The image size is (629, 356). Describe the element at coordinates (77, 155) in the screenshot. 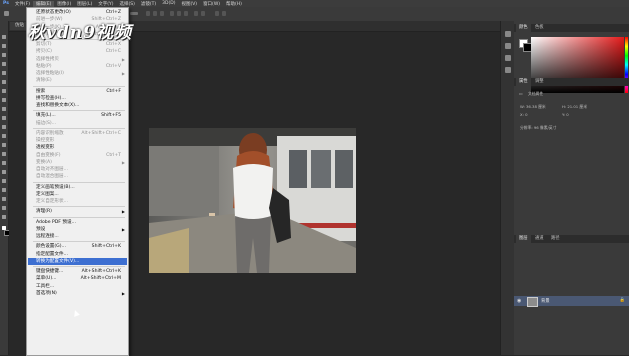

I see `edit-menu-item: 自由变换(F) Ctrl+T` at that location.